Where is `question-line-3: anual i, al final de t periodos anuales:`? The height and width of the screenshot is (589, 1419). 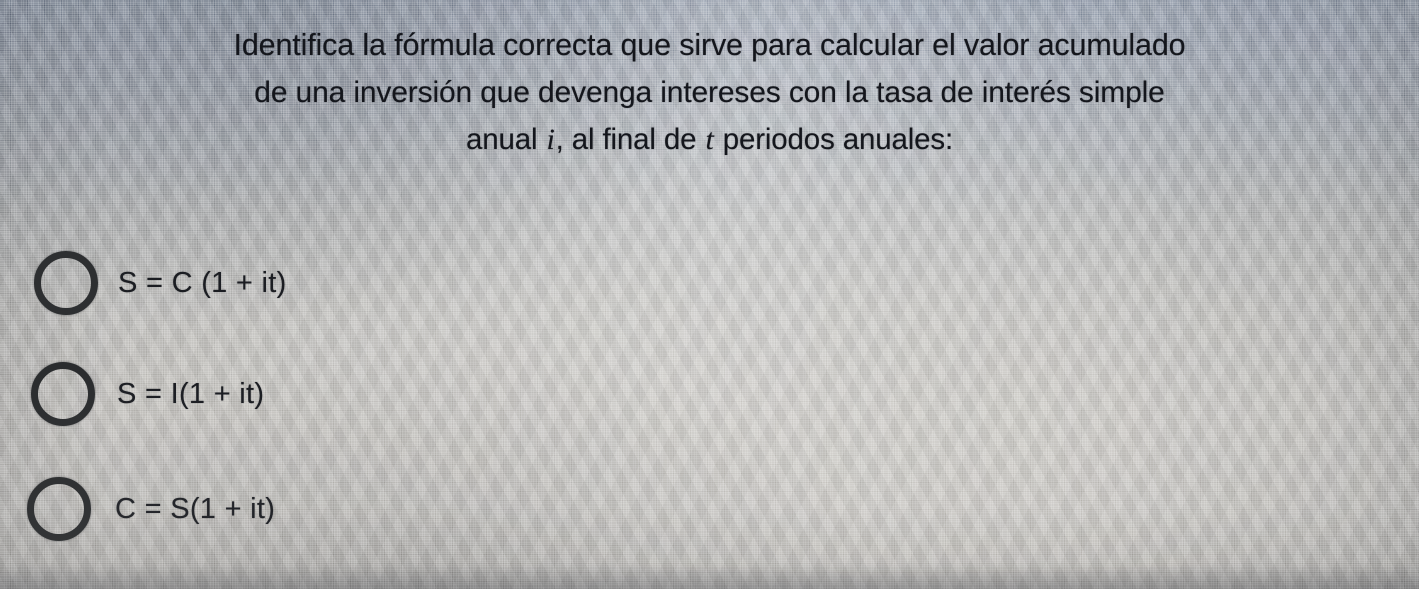
question-line-3: anual i, al final de t periodos anuales: is located at coordinates (709, 139).